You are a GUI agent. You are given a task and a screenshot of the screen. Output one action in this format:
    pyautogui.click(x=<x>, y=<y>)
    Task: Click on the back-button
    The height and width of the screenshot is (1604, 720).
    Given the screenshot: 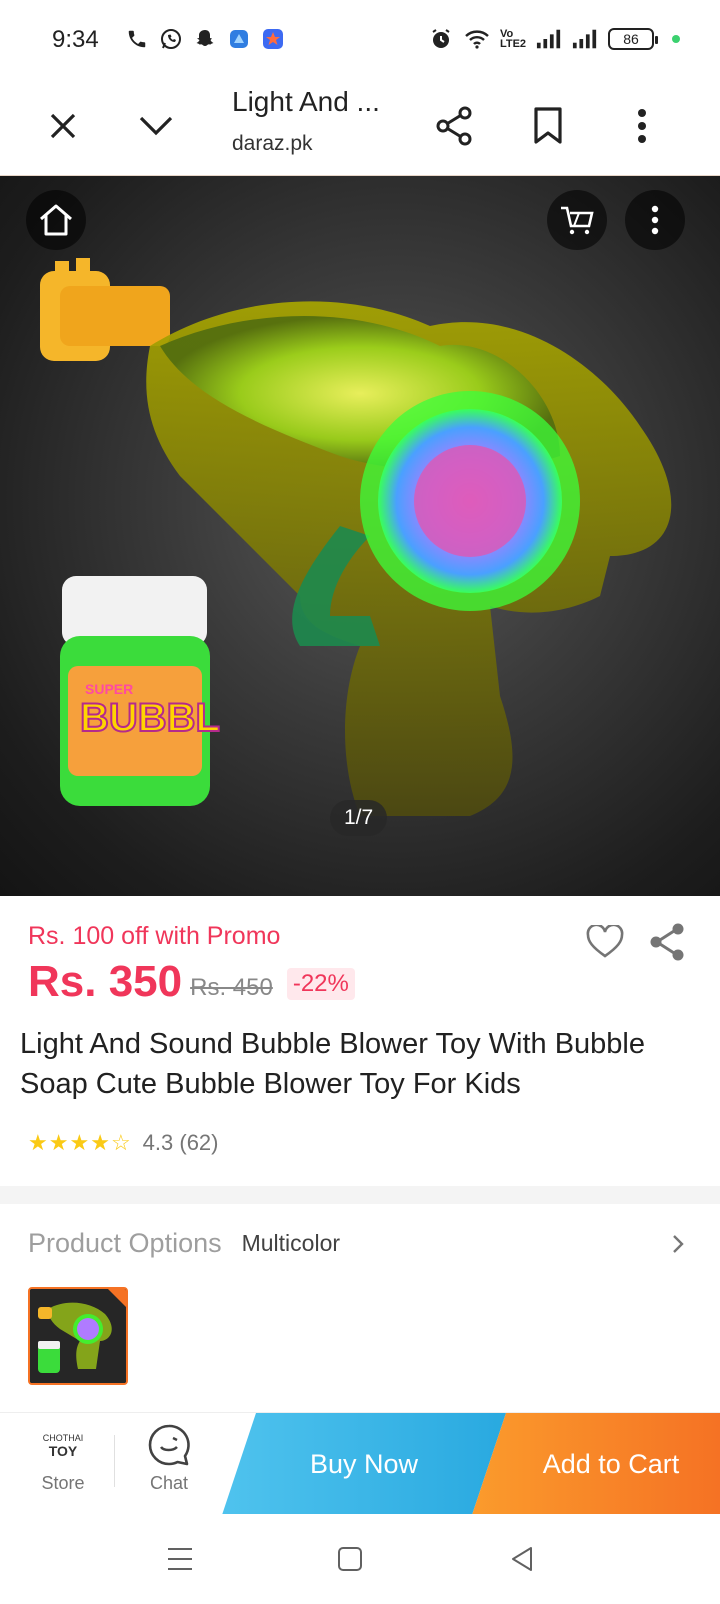 What is the action you would take?
    pyautogui.click(x=522, y=1559)
    